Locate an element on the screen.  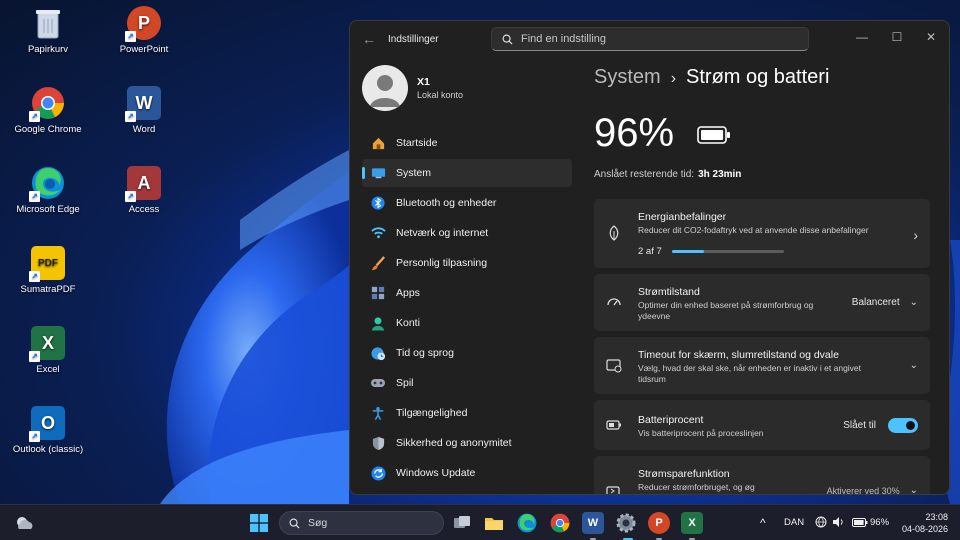
network-icon is located at coordinates (821, 522).